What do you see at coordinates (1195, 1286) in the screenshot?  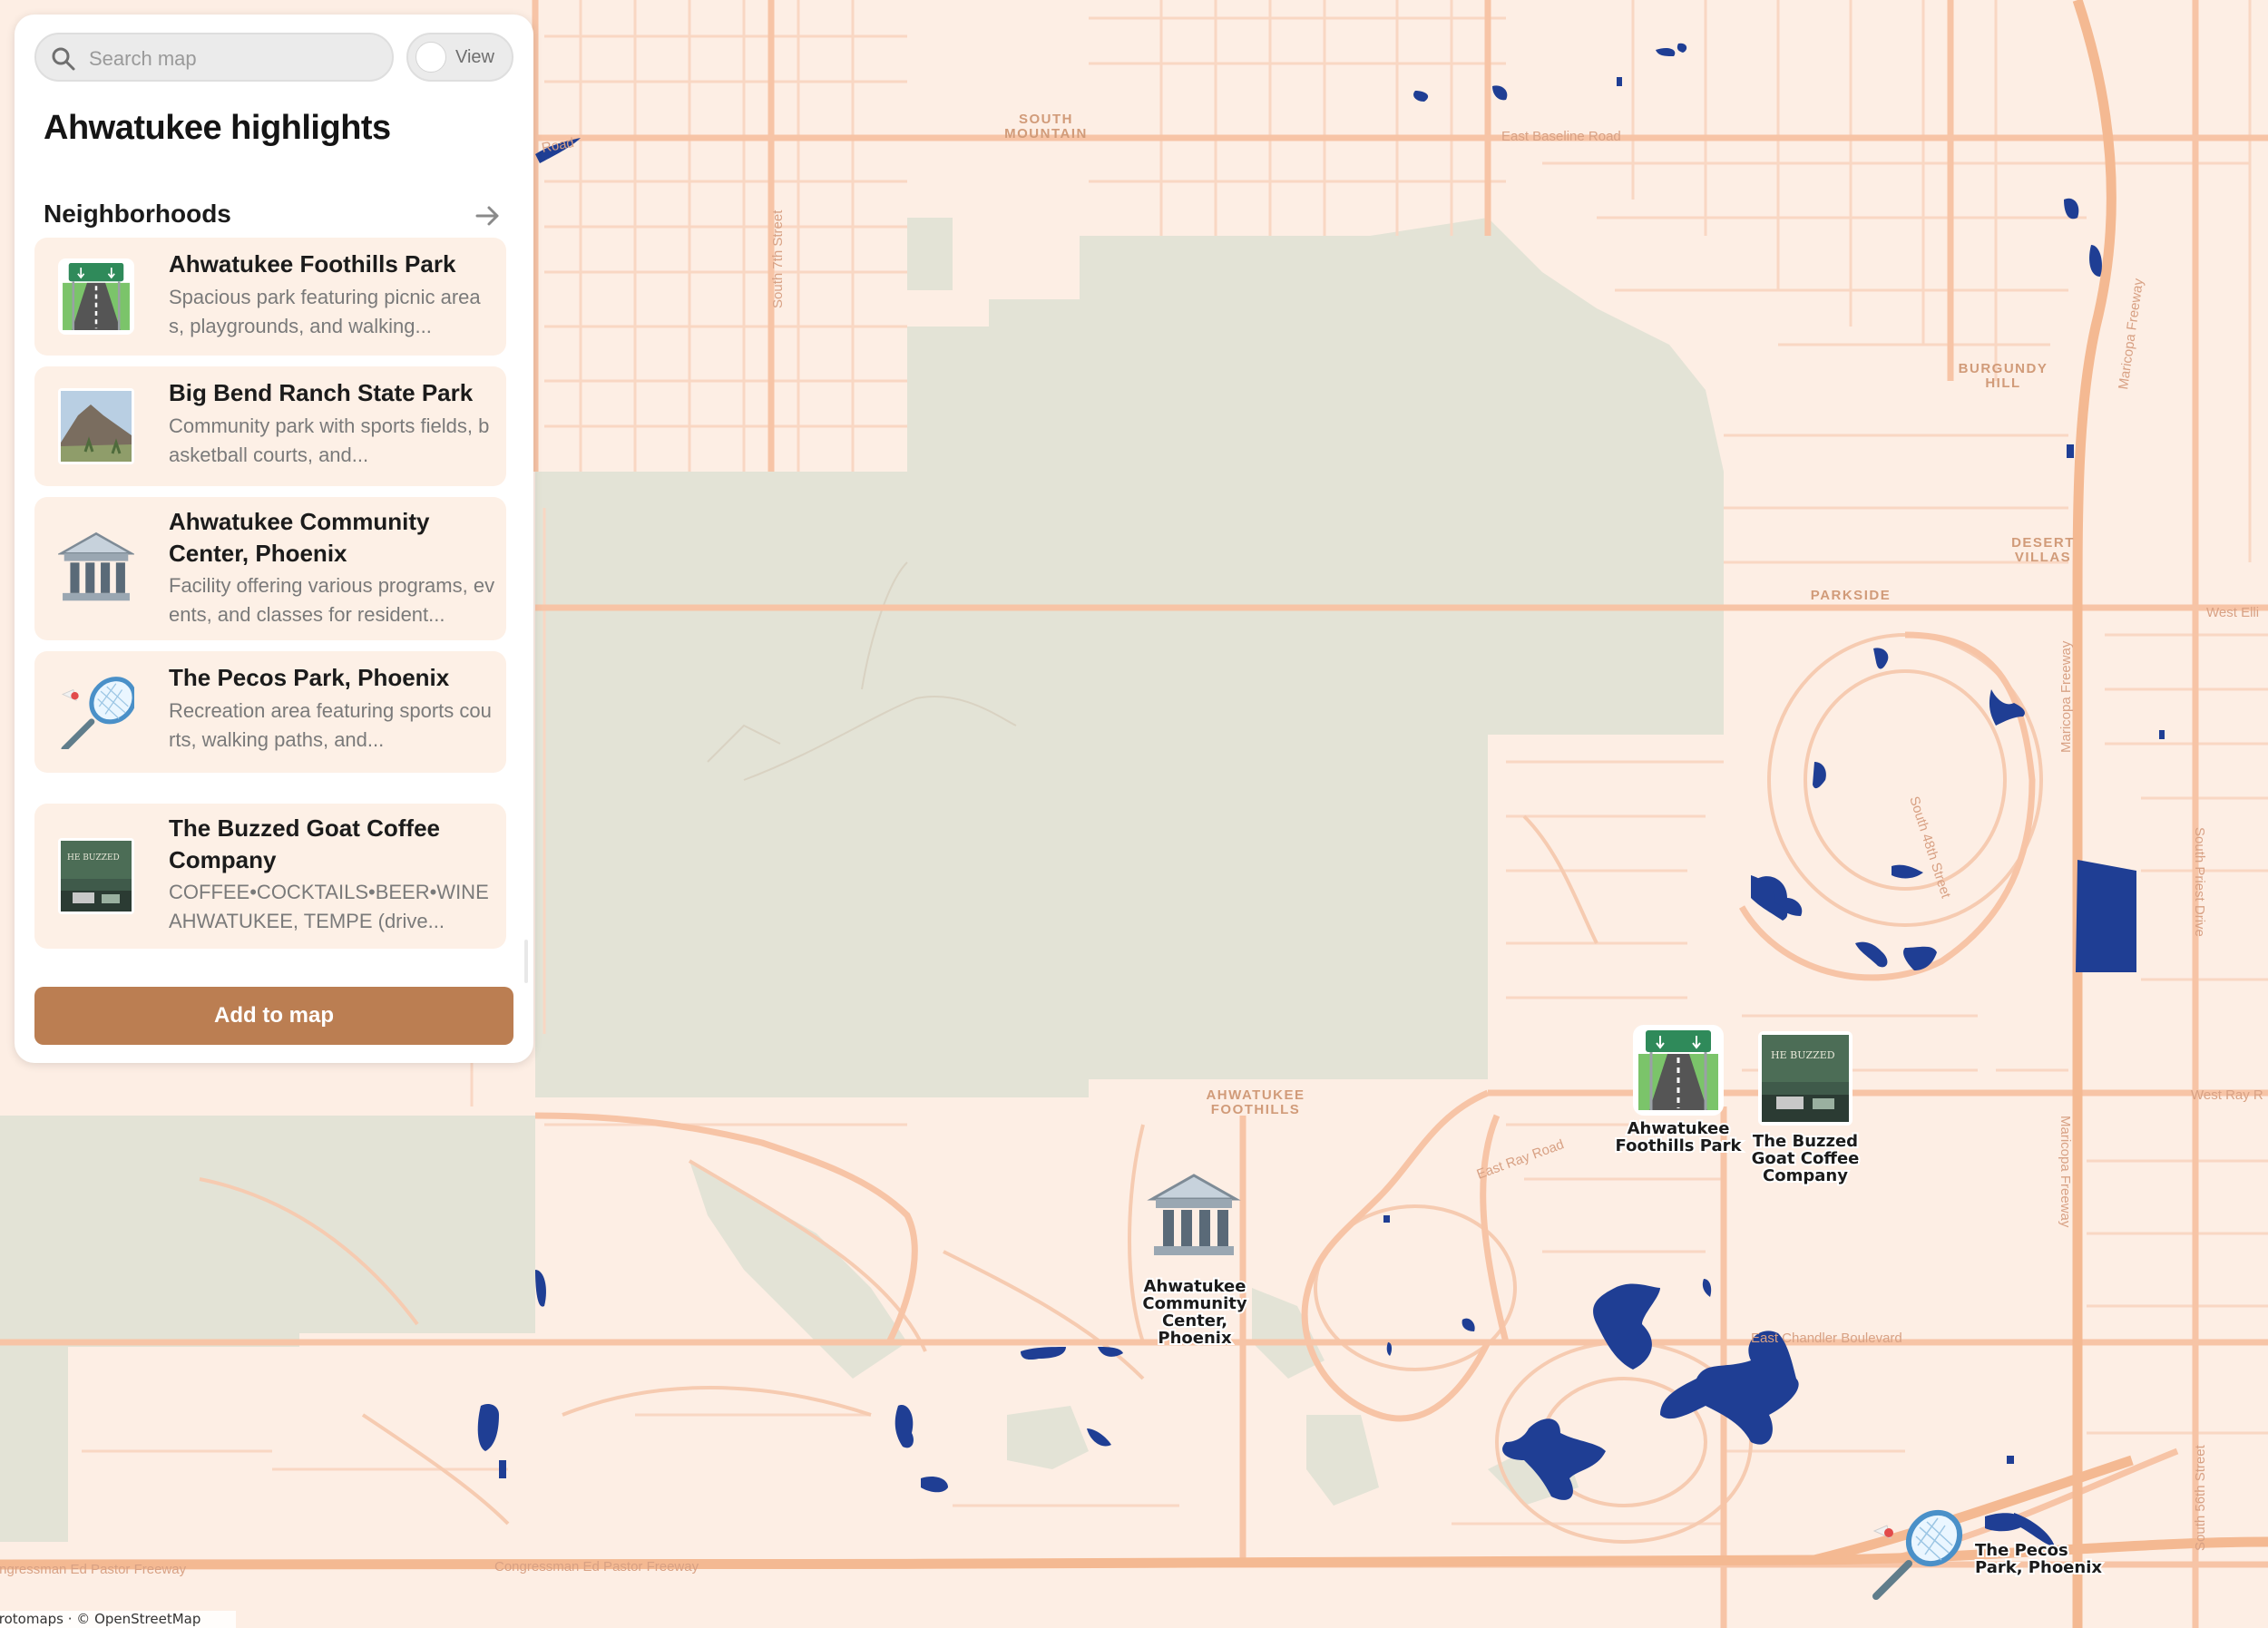 I see `marker-label-center-line1: Ahwatukee` at bounding box center [1195, 1286].